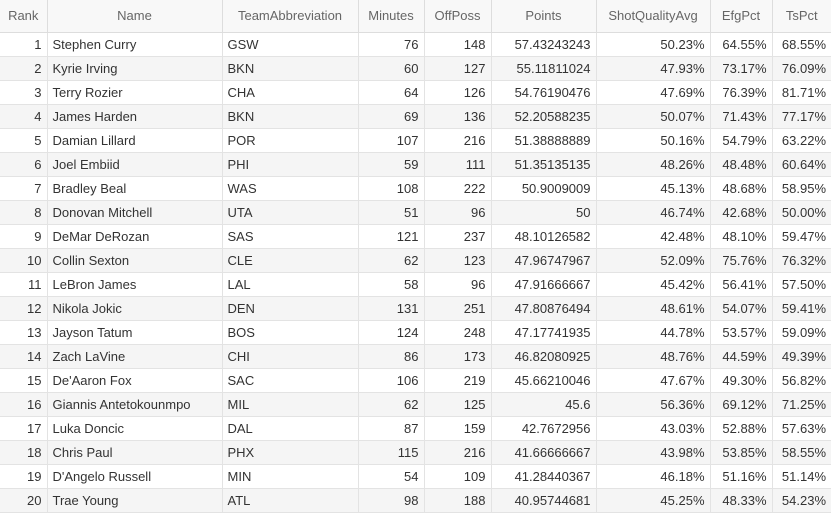  I want to click on cell-points: 48.10126582, so click(544, 236).